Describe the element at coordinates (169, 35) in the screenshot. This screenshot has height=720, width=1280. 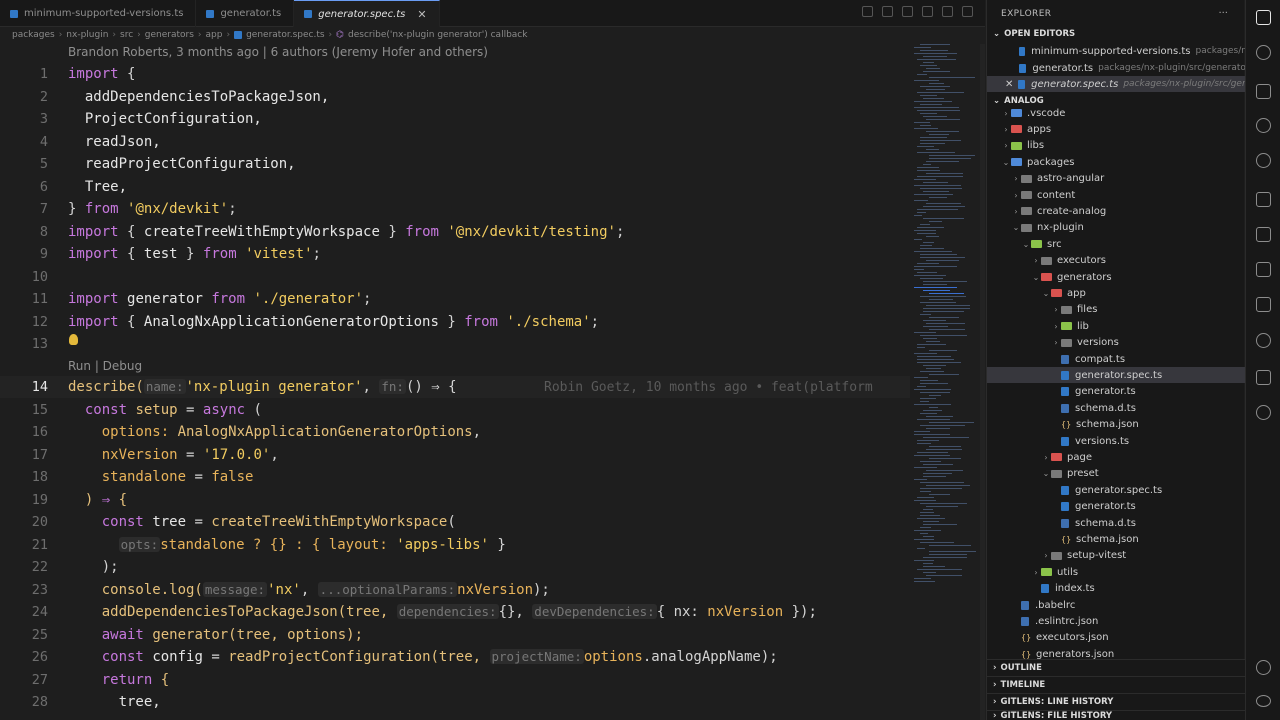
I see `breadcrumb-item: generators` at that location.